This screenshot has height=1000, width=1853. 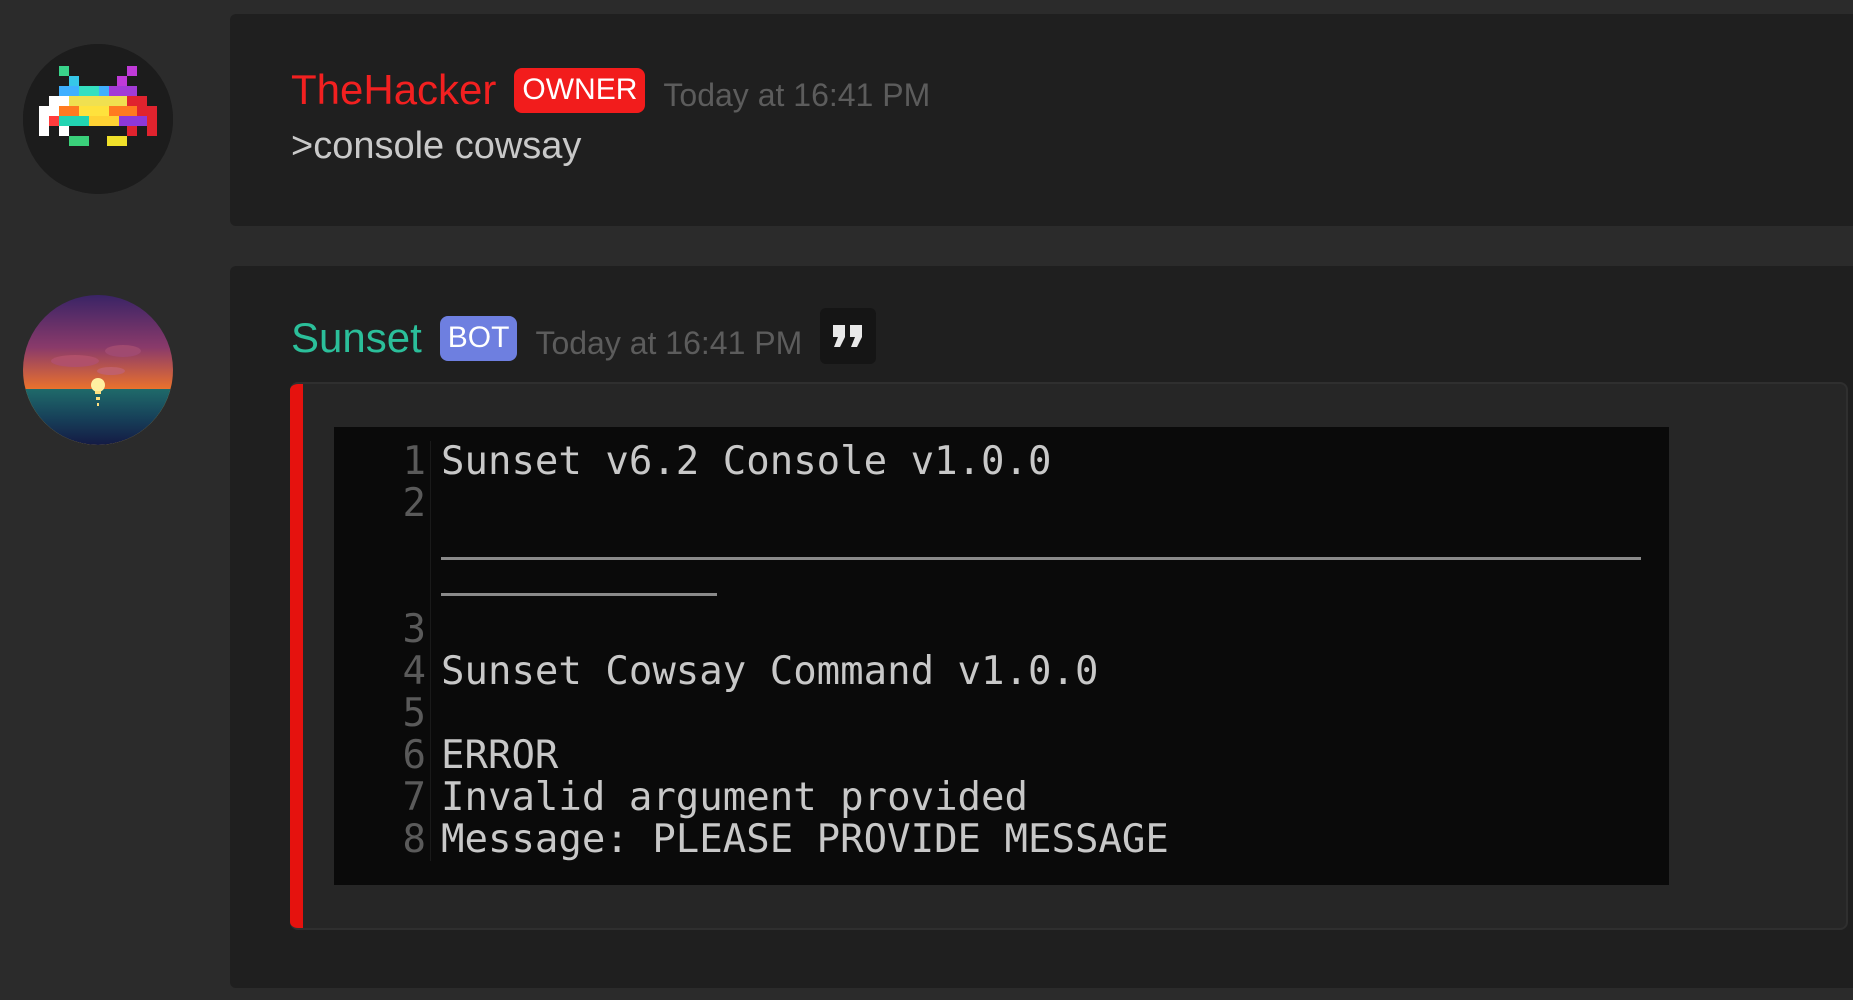 I want to click on code-line: 6 ERROR, so click(x=1001, y=756).